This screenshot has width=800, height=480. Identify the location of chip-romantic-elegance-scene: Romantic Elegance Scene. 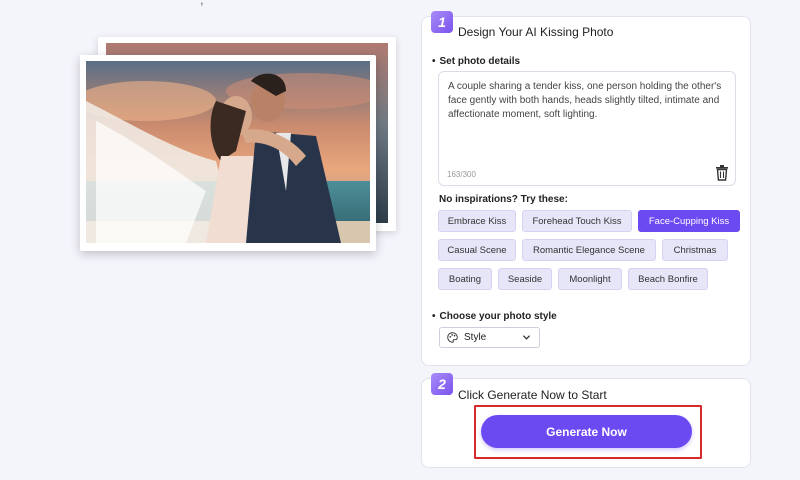
(589, 250).